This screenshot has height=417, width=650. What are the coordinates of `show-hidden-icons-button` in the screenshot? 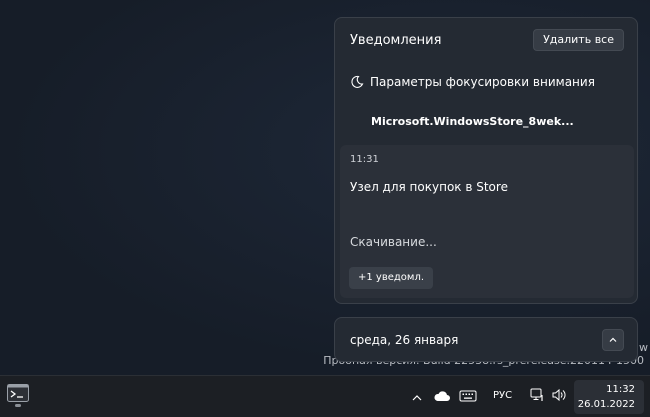 It's located at (417, 398).